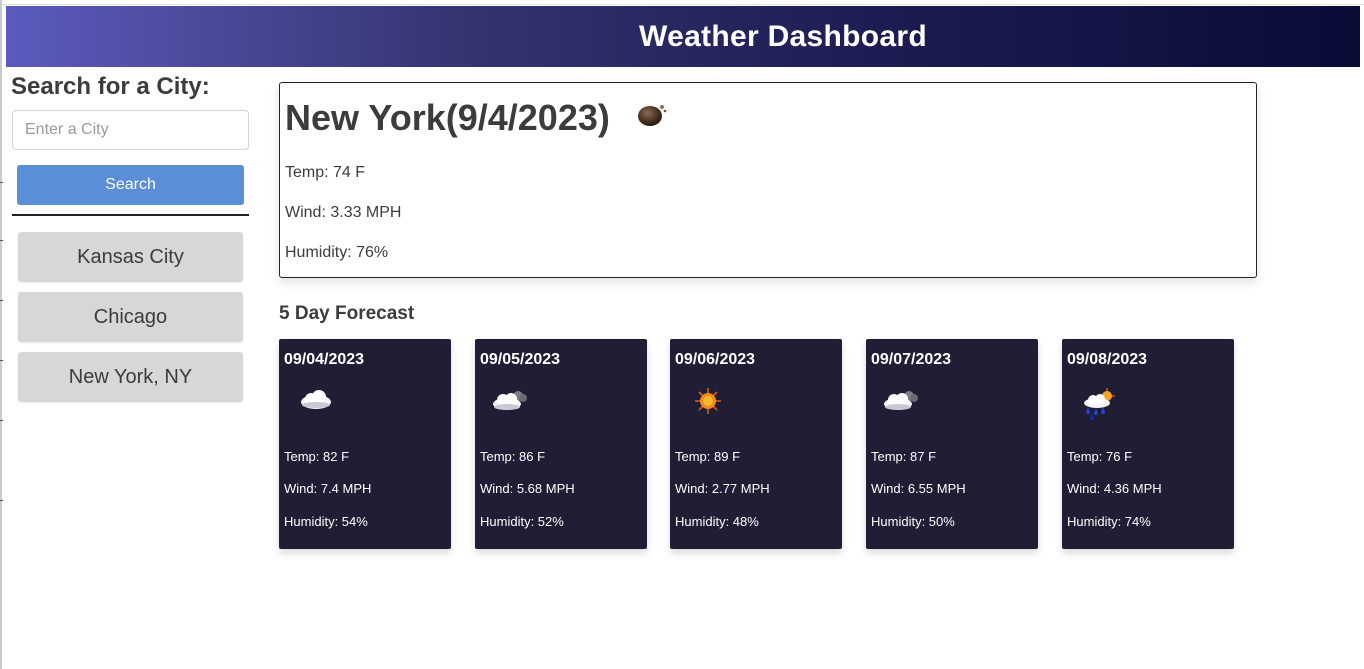 The height and width of the screenshot is (669, 1364). What do you see at coordinates (130, 257) in the screenshot?
I see `history-item-kansas-city: Kansas City` at bounding box center [130, 257].